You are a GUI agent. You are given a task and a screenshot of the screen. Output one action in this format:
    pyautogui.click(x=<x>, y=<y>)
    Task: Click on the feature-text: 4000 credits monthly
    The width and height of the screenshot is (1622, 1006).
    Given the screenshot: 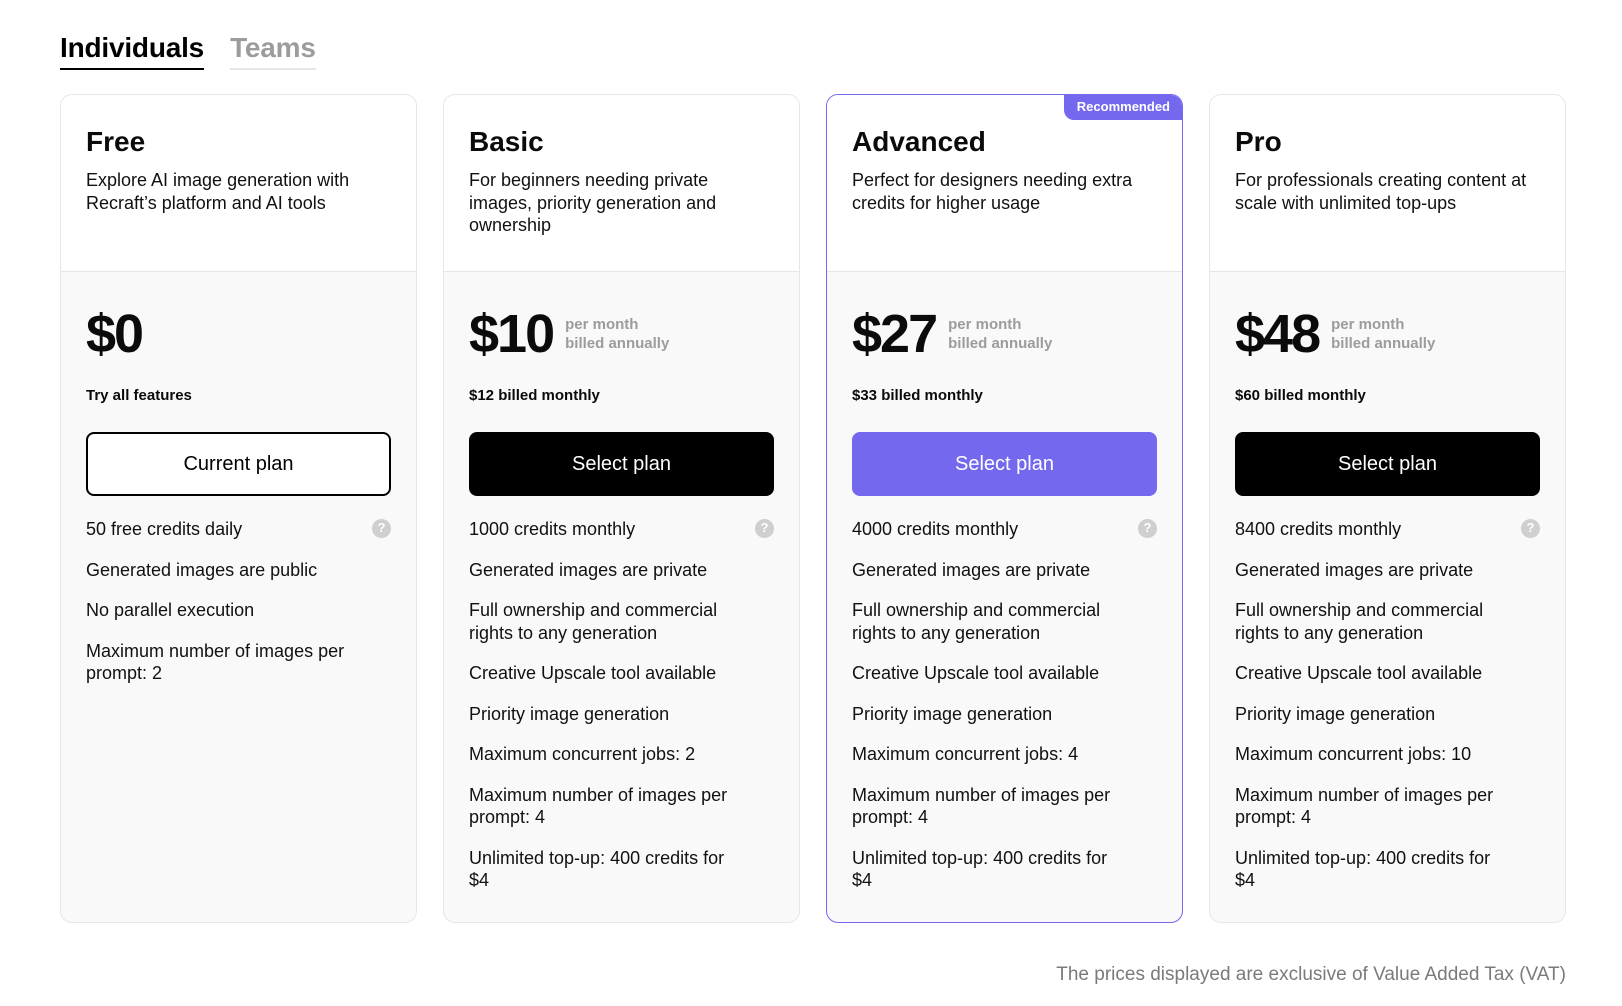 What is the action you would take?
    pyautogui.click(x=935, y=529)
    